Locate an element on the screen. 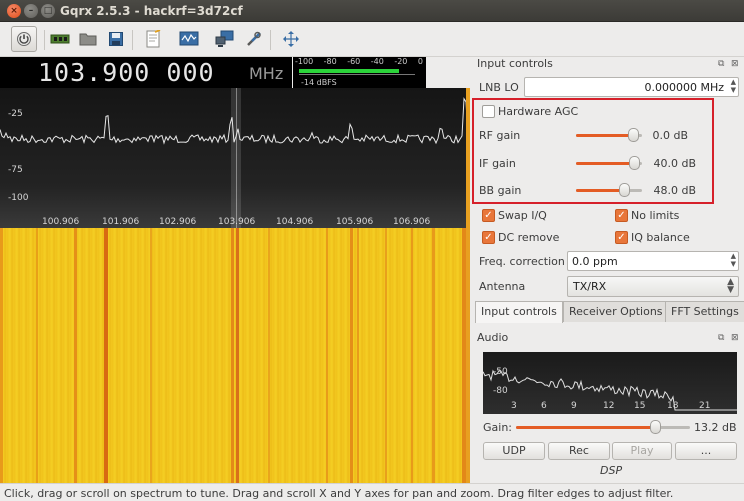 The height and width of the screenshot is (501, 744). frequency-display: 103.900 000 MHz is located at coordinates (146, 72).